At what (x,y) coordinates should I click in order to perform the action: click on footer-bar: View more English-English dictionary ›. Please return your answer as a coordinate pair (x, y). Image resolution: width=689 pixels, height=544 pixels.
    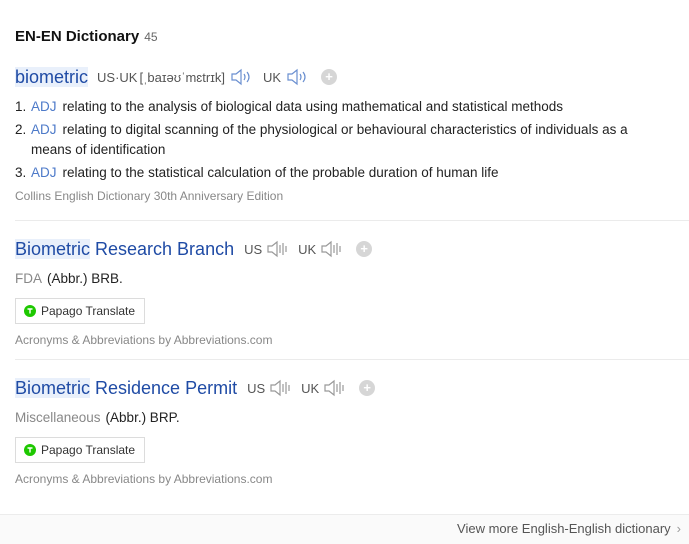
    Looking at the image, I should click on (344, 529).